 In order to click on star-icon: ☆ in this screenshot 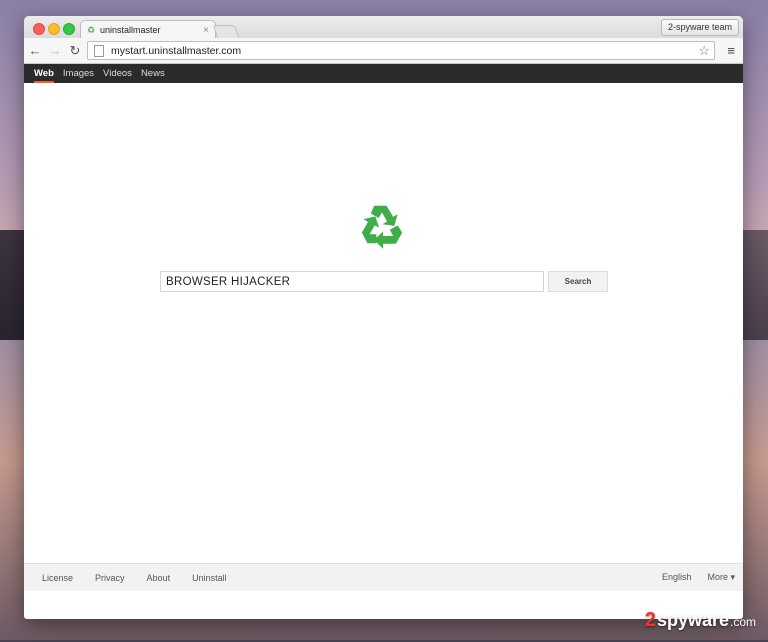, I will do `click(704, 51)`.